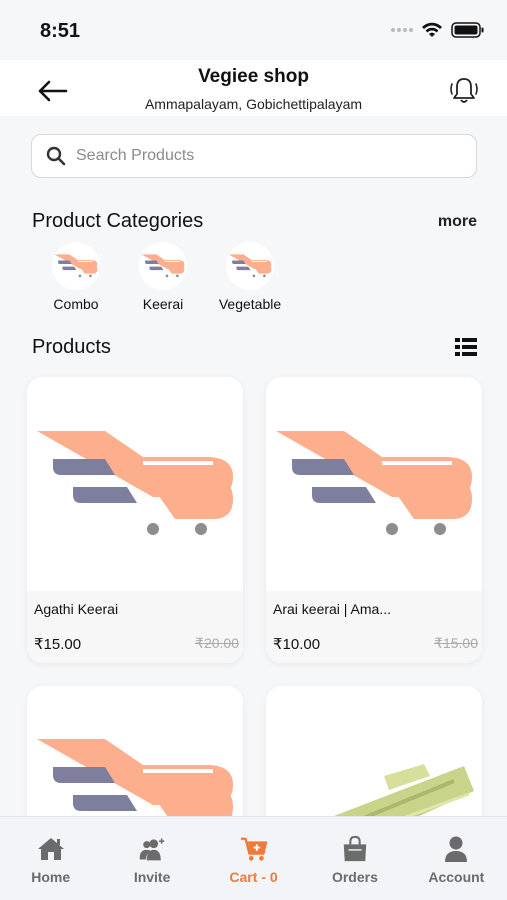  What do you see at coordinates (374, 627) in the screenshot?
I see `product-info: Arai keerai | Ama... ₹10.00 ₹15.00` at bounding box center [374, 627].